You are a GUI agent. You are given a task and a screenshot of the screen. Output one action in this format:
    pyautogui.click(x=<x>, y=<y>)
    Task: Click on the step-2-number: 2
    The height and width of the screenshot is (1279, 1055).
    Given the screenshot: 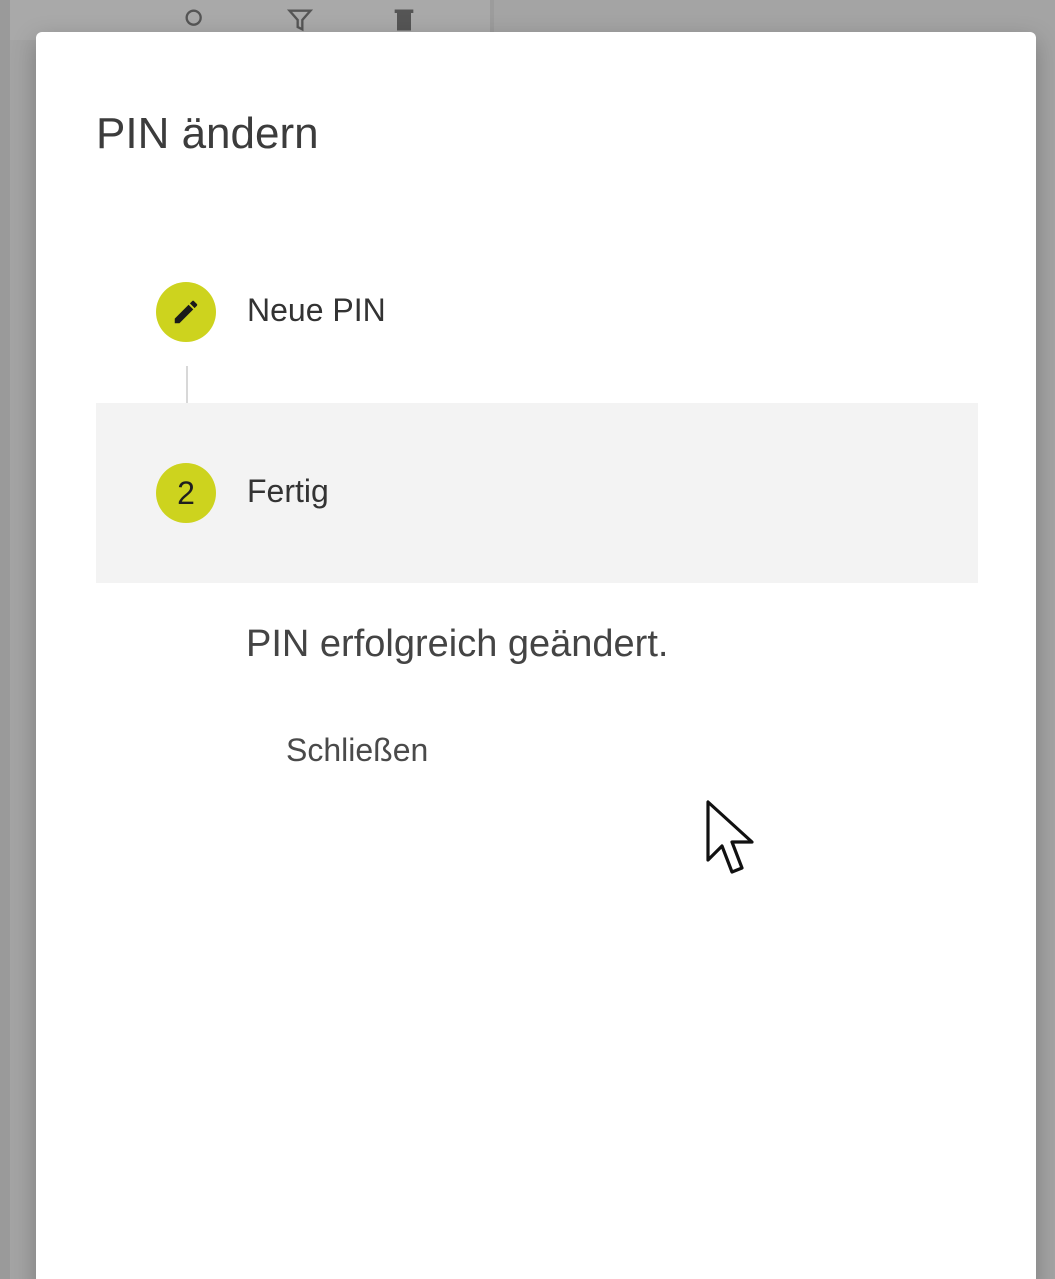 What is the action you would take?
    pyautogui.click(x=186, y=493)
    